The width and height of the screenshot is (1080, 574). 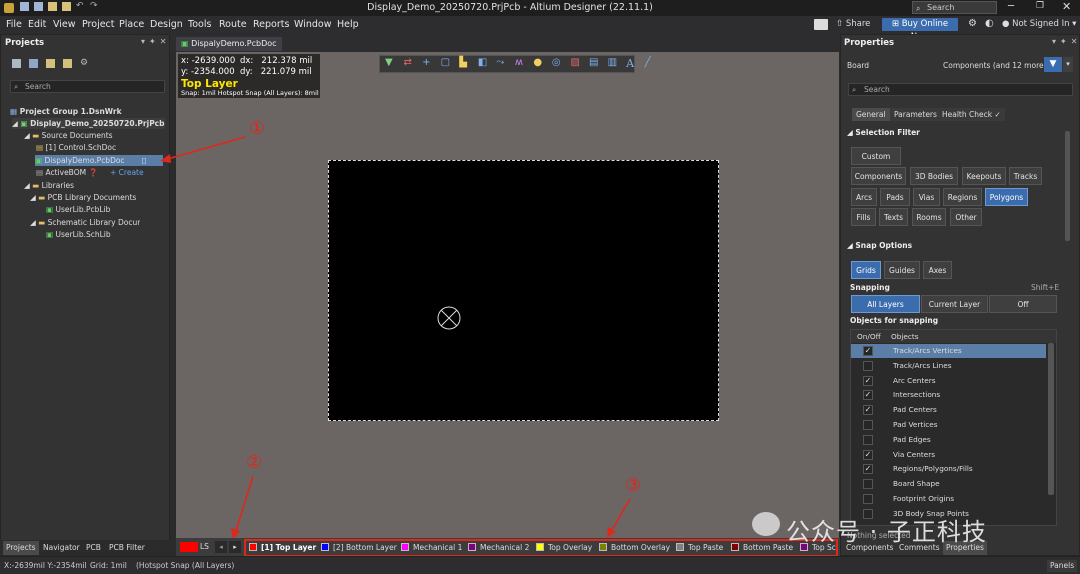 What do you see at coordinates (282, 548) in the screenshot?
I see `layer-tab-top-layer: [1] Top Layer` at bounding box center [282, 548].